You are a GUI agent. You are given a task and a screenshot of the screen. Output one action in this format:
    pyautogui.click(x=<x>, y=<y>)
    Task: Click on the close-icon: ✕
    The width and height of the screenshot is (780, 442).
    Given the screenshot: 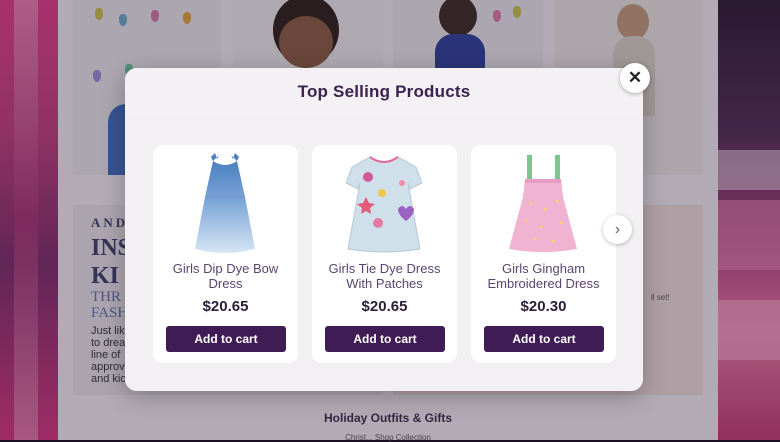 What is the action you would take?
    pyautogui.click(x=635, y=77)
    